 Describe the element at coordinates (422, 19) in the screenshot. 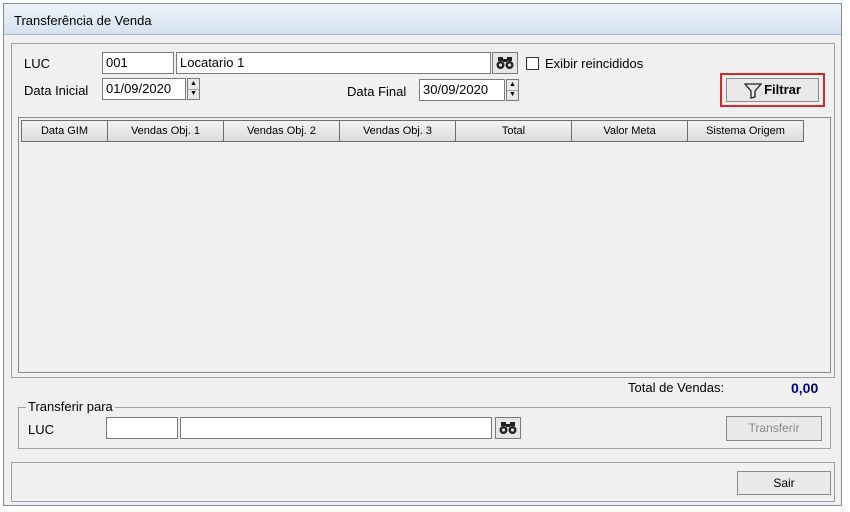

I see `title-bar: Transferência de Venda` at that location.